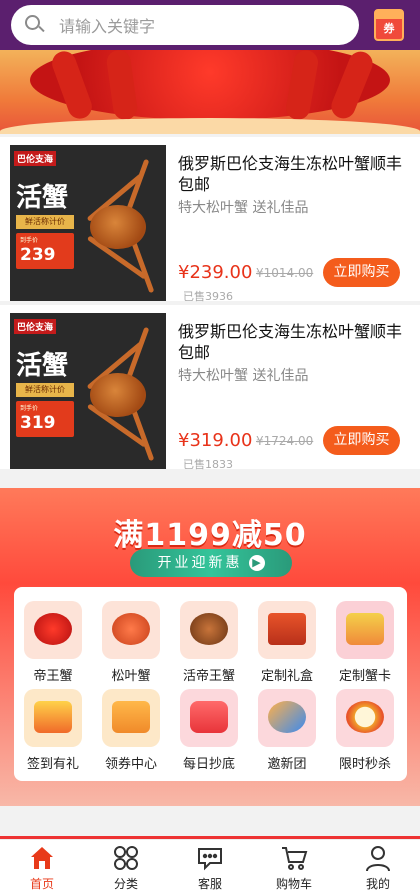  What do you see at coordinates (208, 764) in the screenshot?
I see `category-label: 每日抄底` at bounding box center [208, 764].